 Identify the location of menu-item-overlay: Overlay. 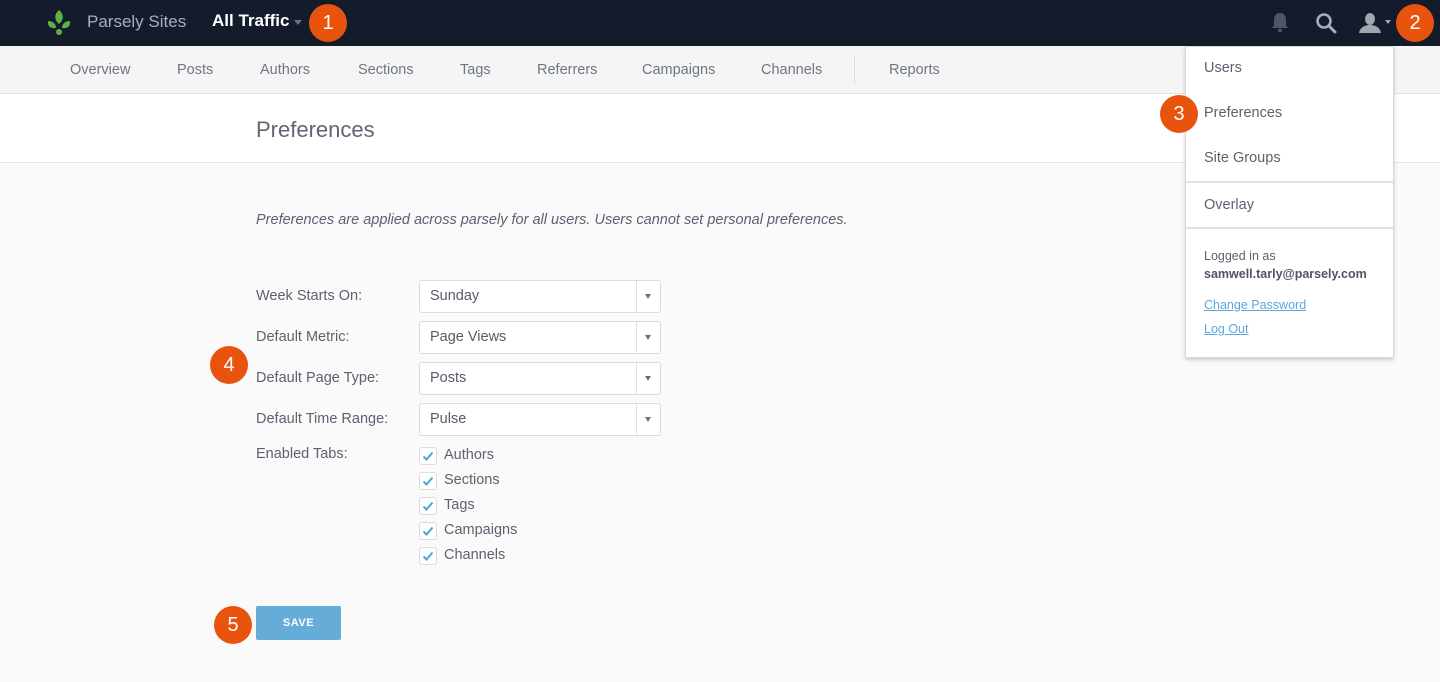
(1229, 205).